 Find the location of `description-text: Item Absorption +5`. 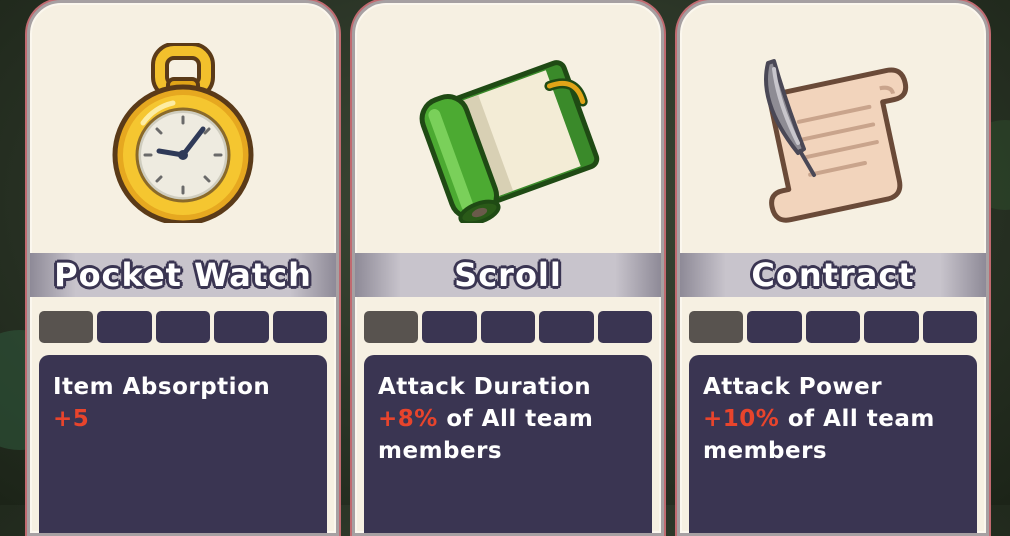

description-text: Item Absorption +5 is located at coordinates (185, 403).